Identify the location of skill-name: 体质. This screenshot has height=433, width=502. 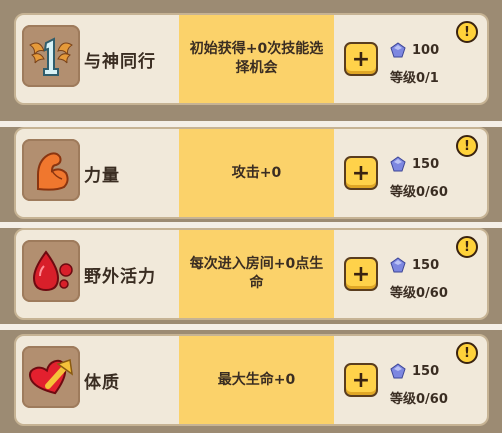
(102, 382).